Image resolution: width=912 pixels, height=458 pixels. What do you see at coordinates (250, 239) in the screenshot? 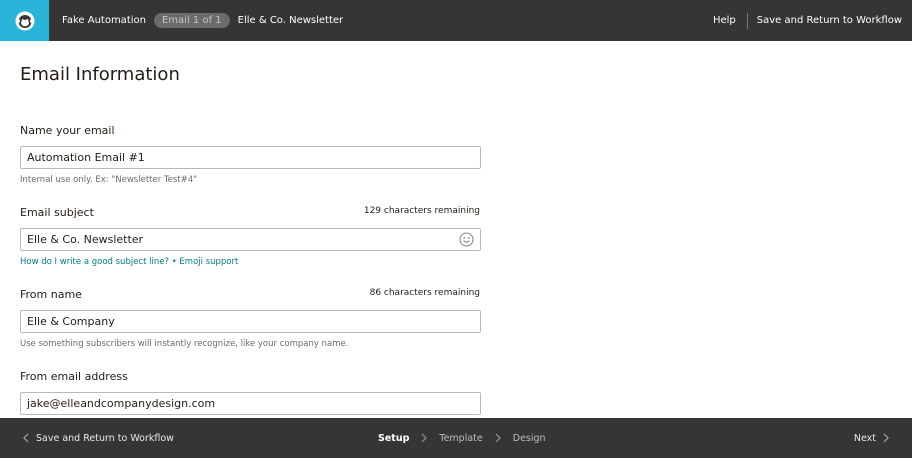
I see `email-subject-input: Elle & Co. Newsletter` at bounding box center [250, 239].